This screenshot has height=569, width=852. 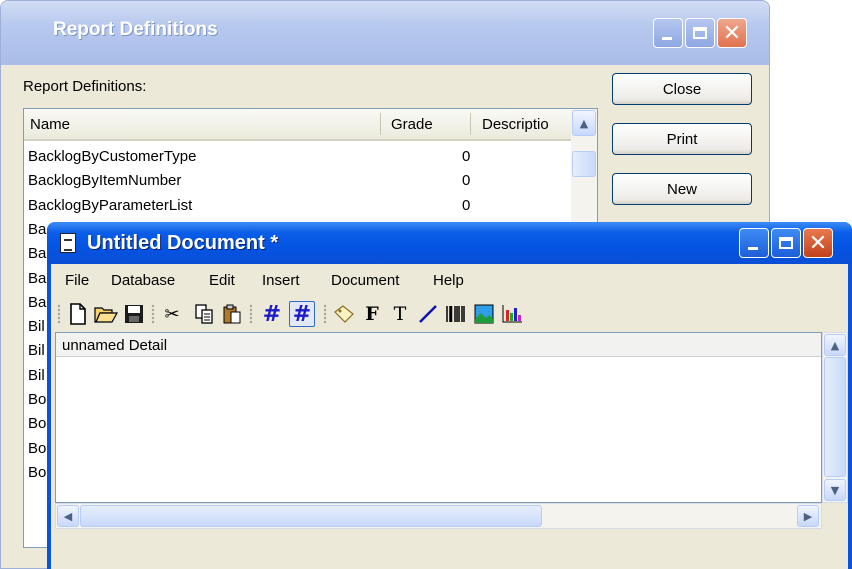 I want to click on list-item: BacklogByCustomerType 0, so click(x=298, y=156).